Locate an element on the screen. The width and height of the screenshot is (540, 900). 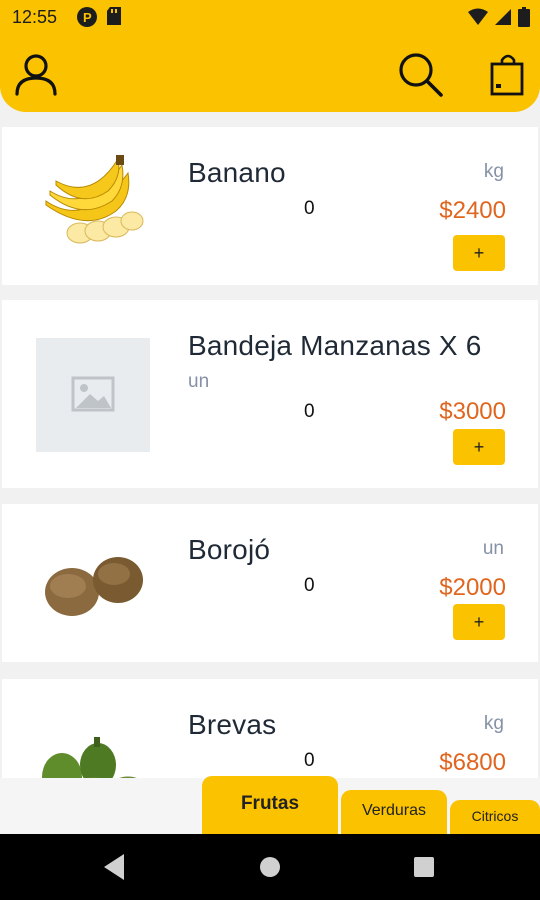
product-price: $2000 is located at coordinates (472, 587).